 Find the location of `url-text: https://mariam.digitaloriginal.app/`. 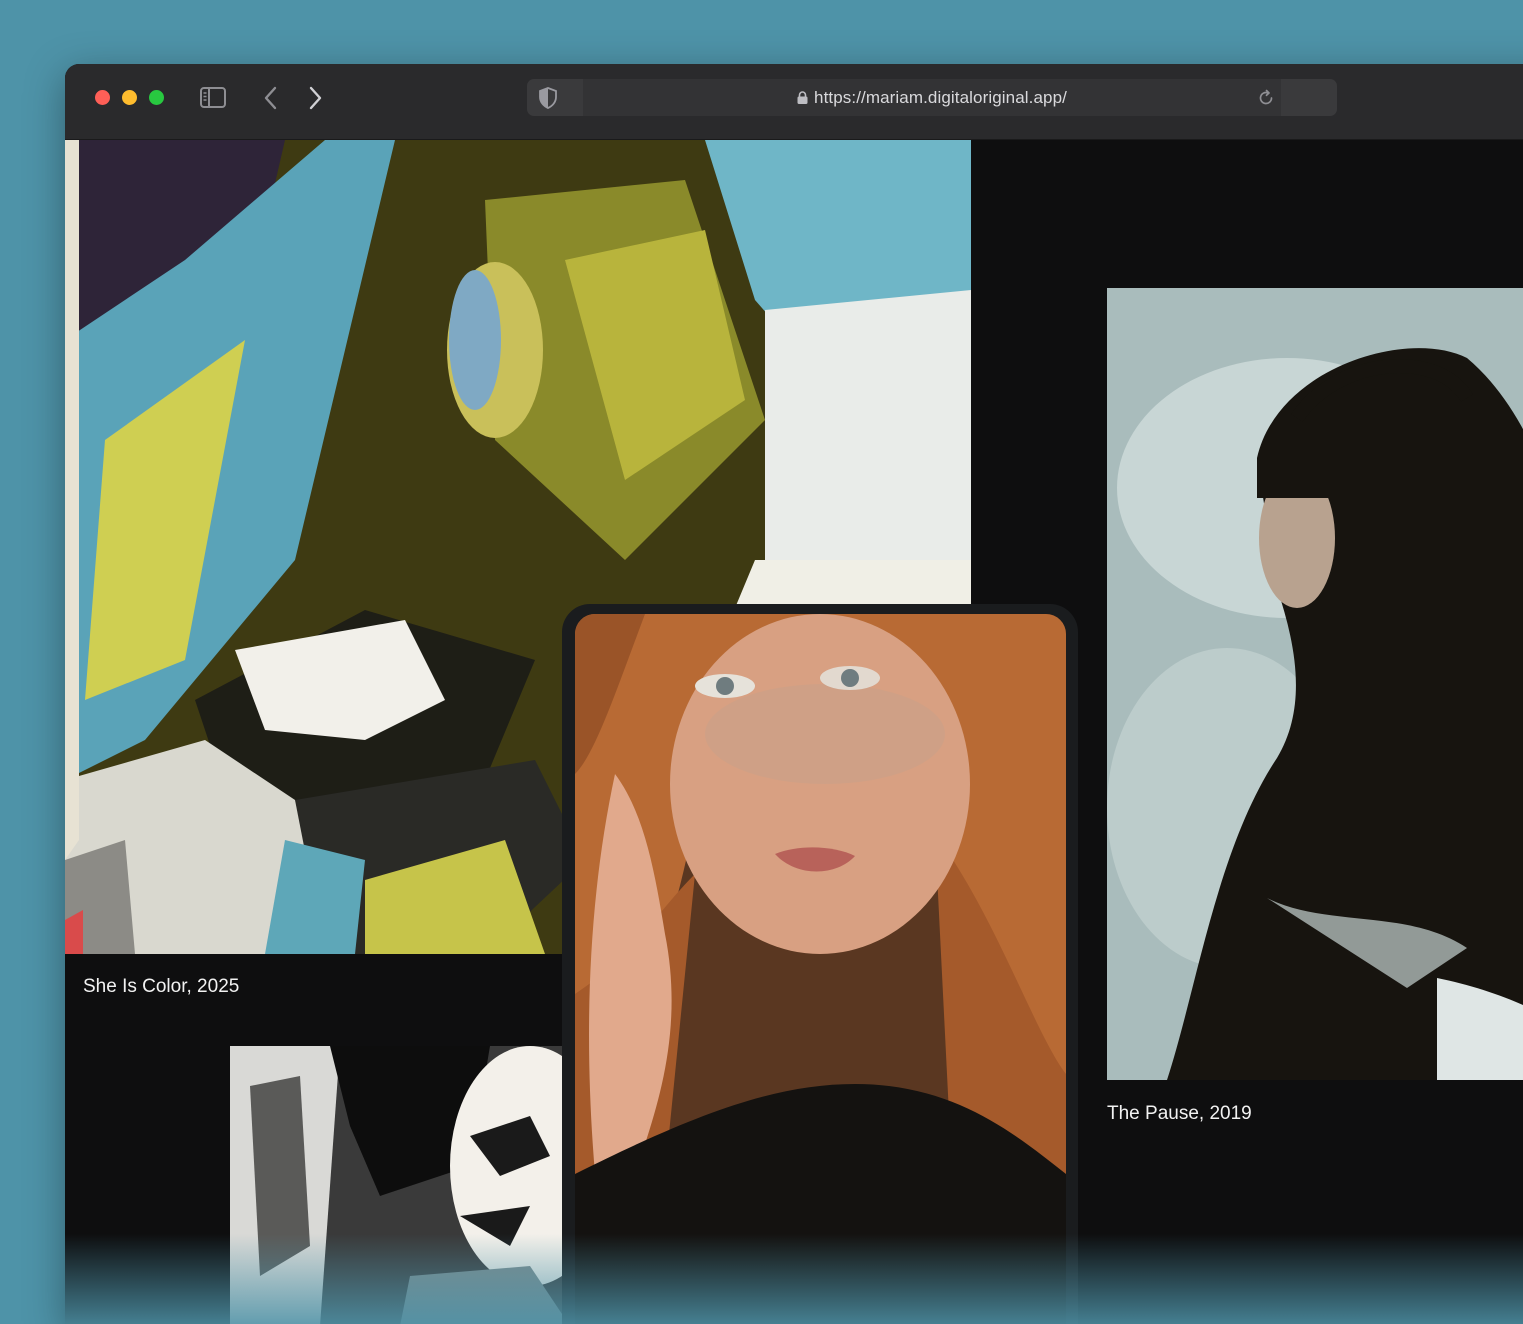

url-text: https://mariam.digitaloriginal.app/ is located at coordinates (932, 98).